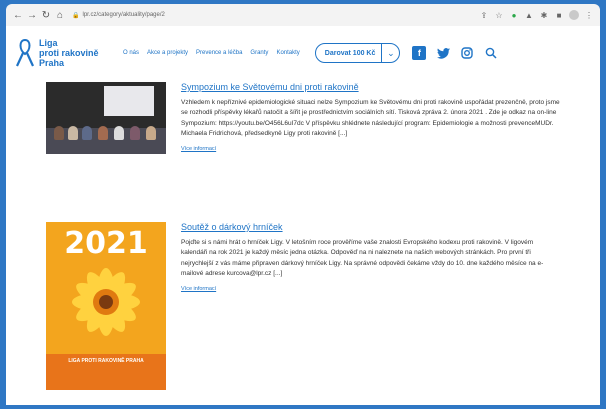 The height and width of the screenshot is (409, 606). Describe the element at coordinates (529, 15) in the screenshot. I see `extension-icon: ▲` at that location.